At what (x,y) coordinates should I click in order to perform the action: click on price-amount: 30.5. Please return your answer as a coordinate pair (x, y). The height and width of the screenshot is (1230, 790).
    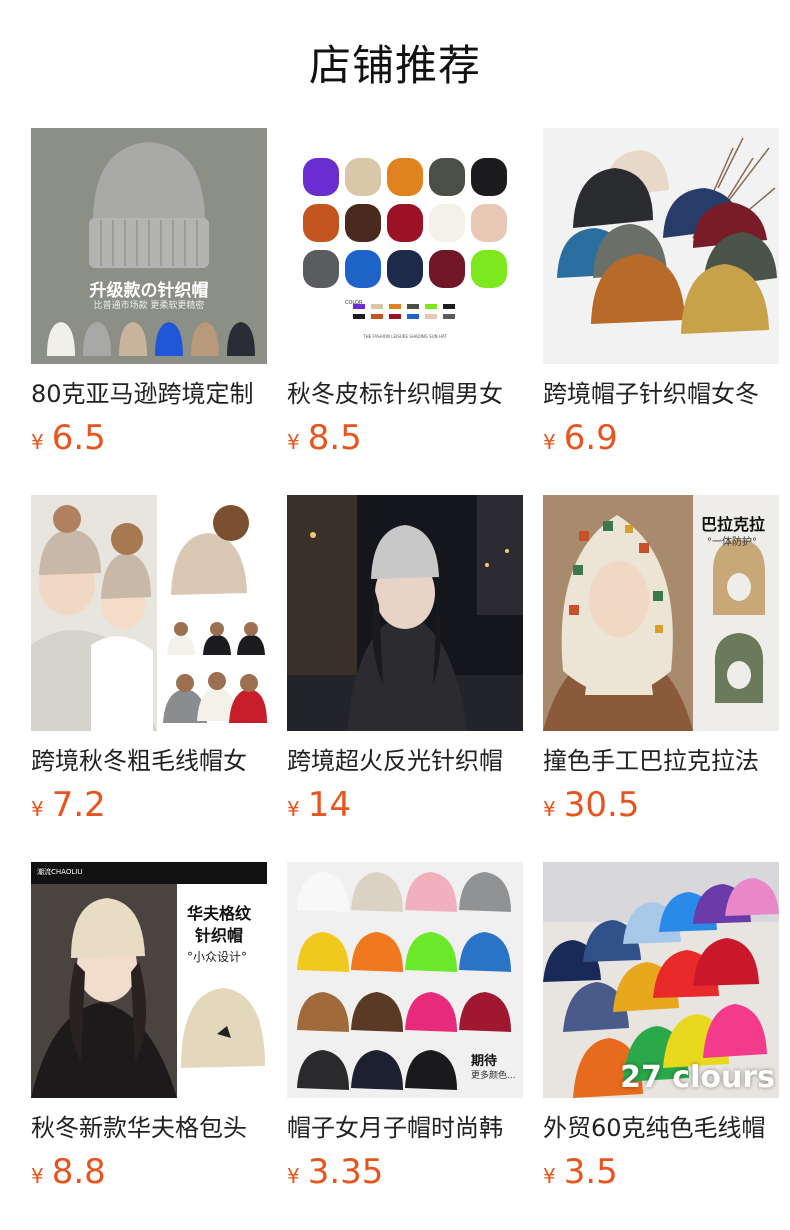
    Looking at the image, I should click on (601, 805).